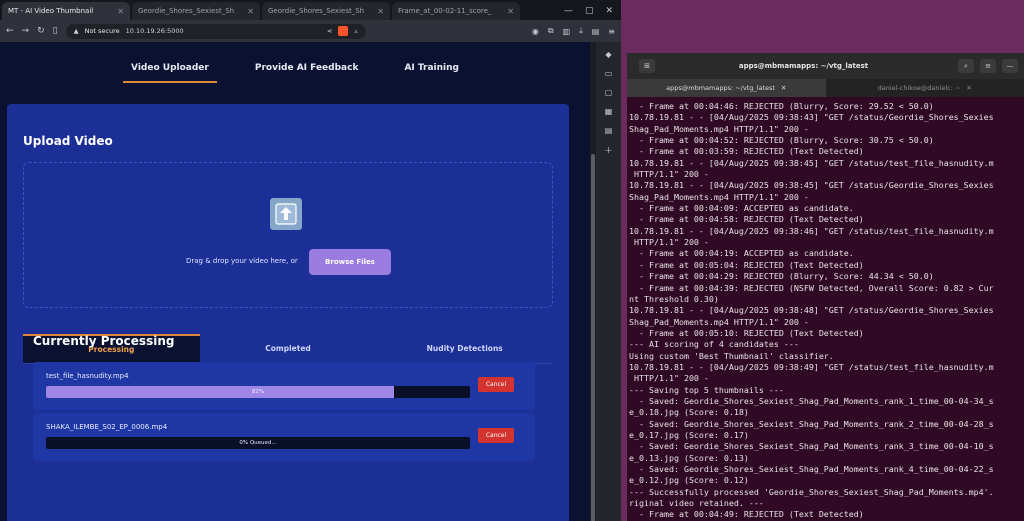 The image size is (1024, 521). Describe the element at coordinates (825, 66) in the screenshot. I see `terminal-header: ⊞ apps@mbmamapps: ~/vtg_latest ⌕ ≡ —` at that location.